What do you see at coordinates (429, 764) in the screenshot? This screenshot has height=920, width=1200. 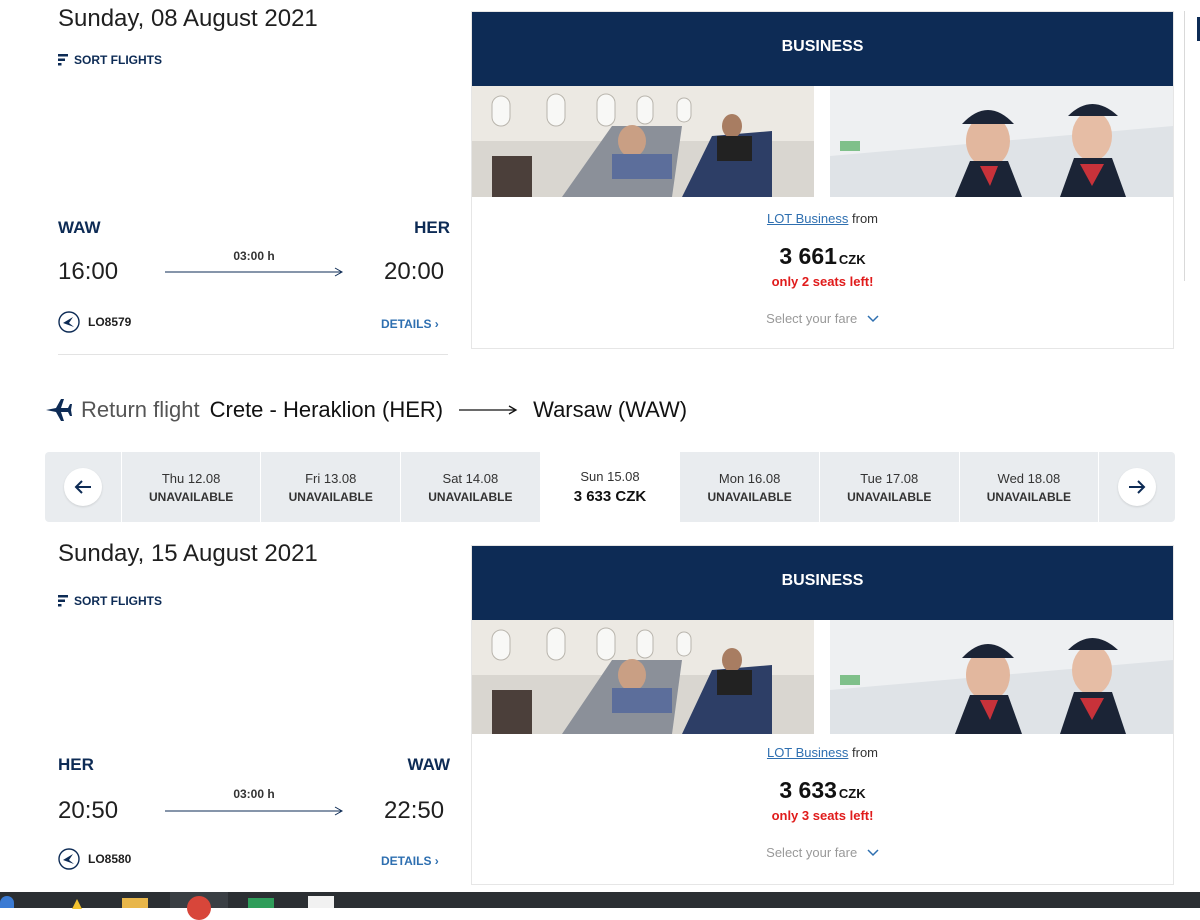 I see `inbound-to-code: WAW` at bounding box center [429, 764].